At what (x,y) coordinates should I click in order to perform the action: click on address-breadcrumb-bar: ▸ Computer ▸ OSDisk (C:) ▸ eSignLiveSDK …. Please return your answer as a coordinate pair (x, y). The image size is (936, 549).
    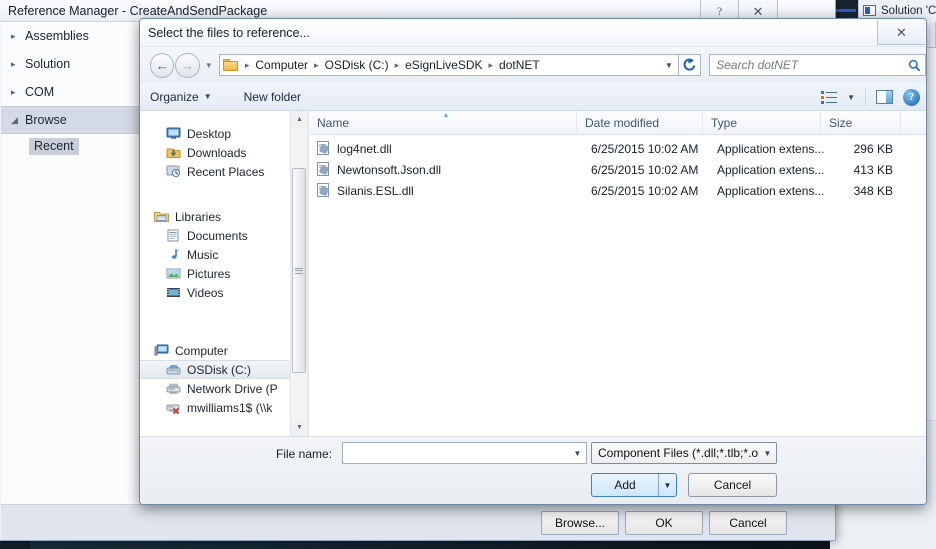
    Looking at the image, I should click on (439, 65).